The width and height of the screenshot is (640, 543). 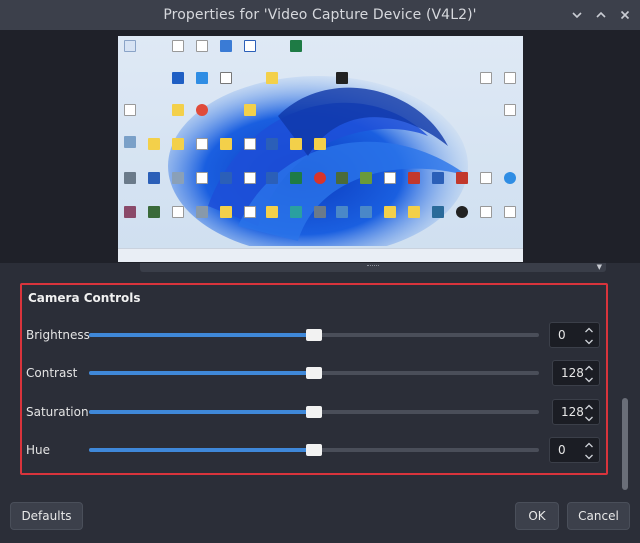 I want to click on chevron-down-icon: ▼, so click(x=599, y=267).